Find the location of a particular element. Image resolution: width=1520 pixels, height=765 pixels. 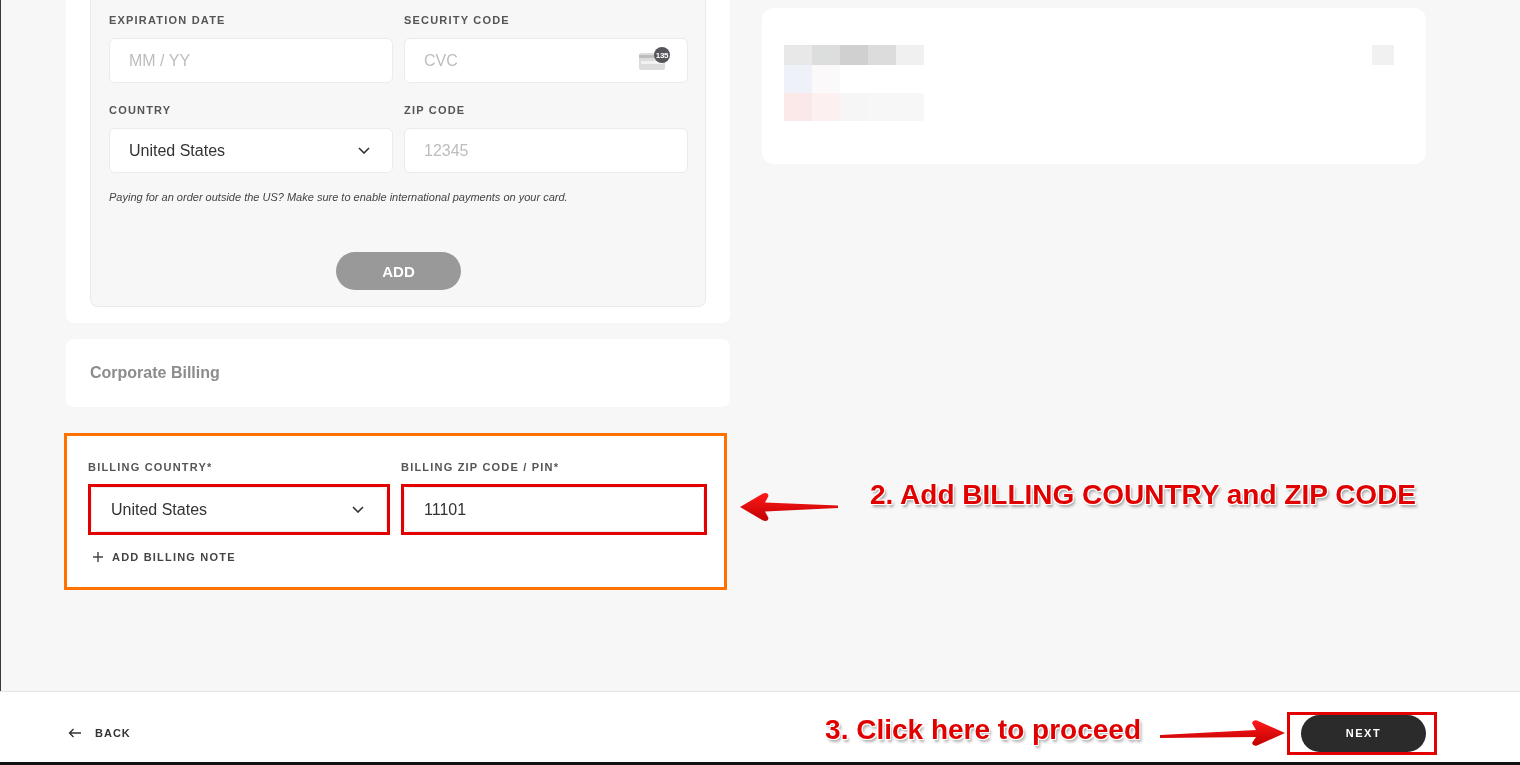

field-label: BILLING ZIP CODE / PIN* is located at coordinates (480, 467).